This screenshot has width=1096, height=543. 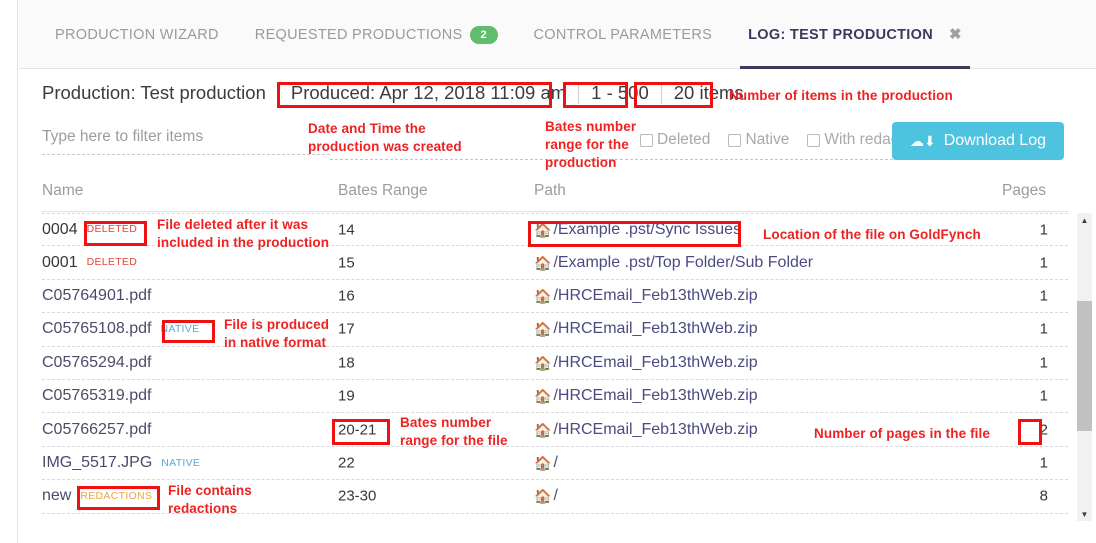 I want to click on download-log-button: ☁⬇ Download Log, so click(x=977, y=141).